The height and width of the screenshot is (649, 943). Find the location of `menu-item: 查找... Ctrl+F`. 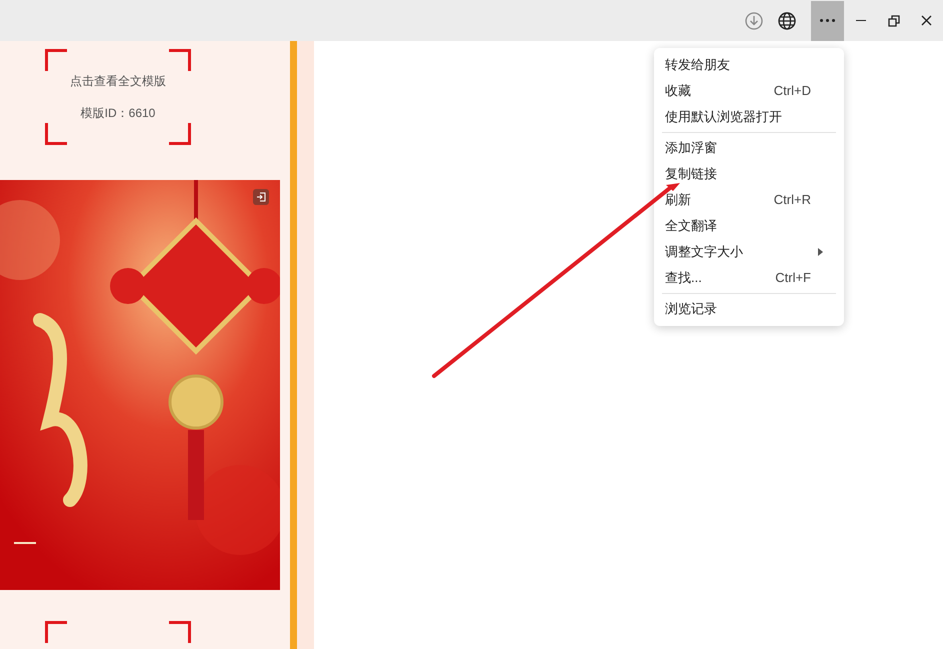

menu-item: 查找... Ctrl+F is located at coordinates (749, 278).